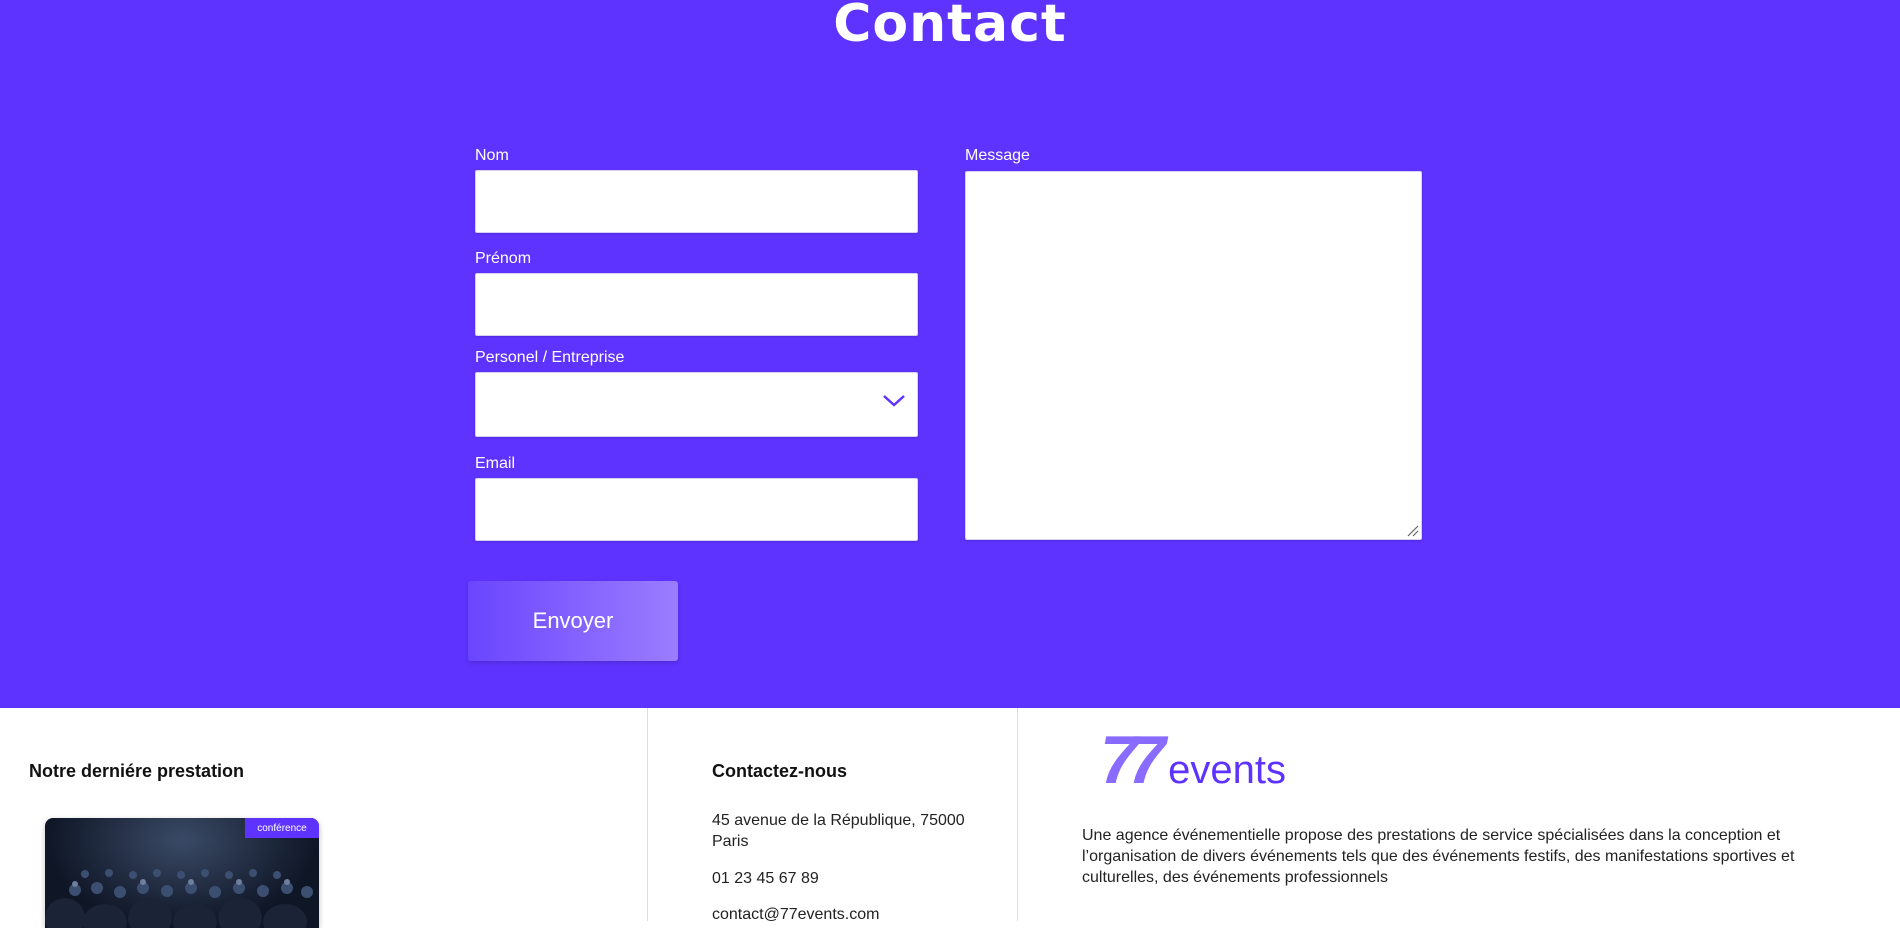 The width and height of the screenshot is (1900, 928). What do you see at coordinates (894, 401) in the screenshot?
I see `chevron-down-icon` at bounding box center [894, 401].